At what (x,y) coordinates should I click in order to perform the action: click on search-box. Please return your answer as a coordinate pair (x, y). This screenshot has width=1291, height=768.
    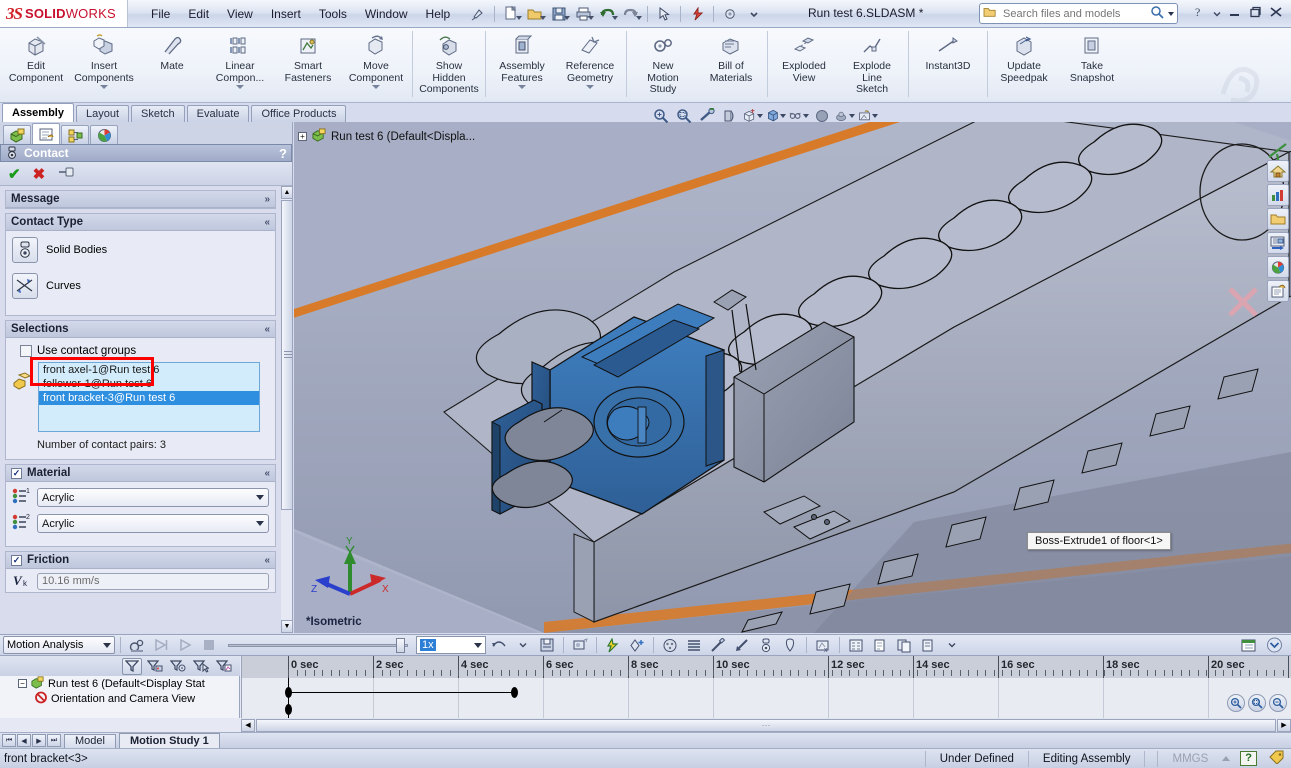
    Looking at the image, I should click on (1078, 13).